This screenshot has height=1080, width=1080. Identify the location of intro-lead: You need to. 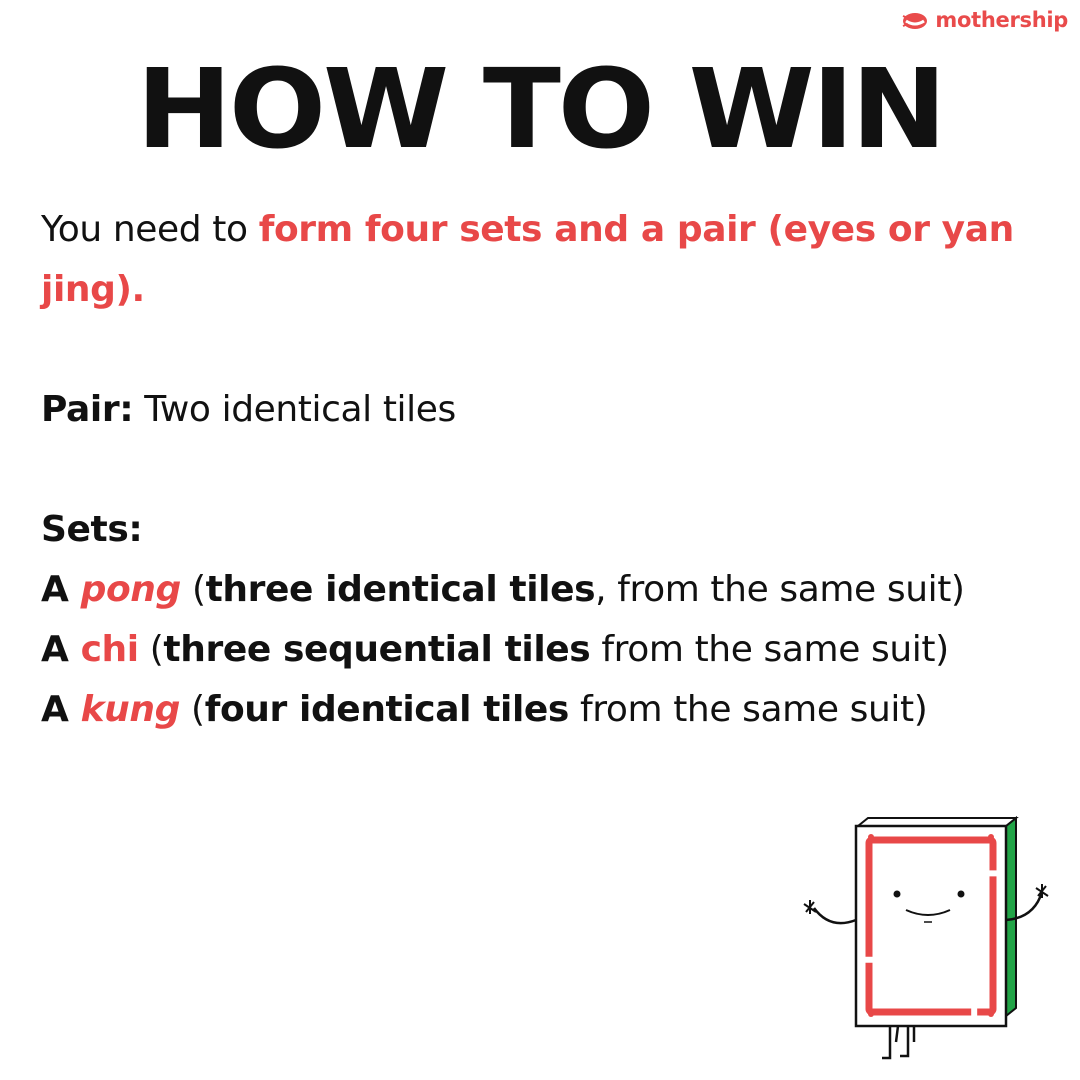
(150, 229).